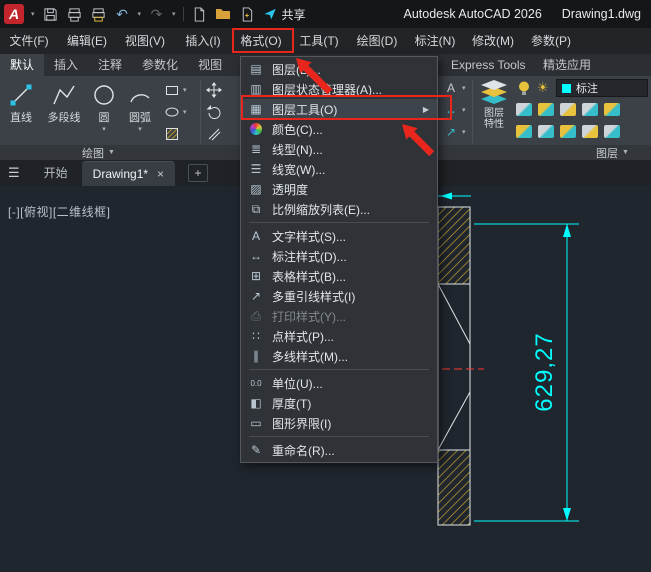 This screenshot has width=651, height=572. I want to click on offset-tool-button, so click(214, 134).